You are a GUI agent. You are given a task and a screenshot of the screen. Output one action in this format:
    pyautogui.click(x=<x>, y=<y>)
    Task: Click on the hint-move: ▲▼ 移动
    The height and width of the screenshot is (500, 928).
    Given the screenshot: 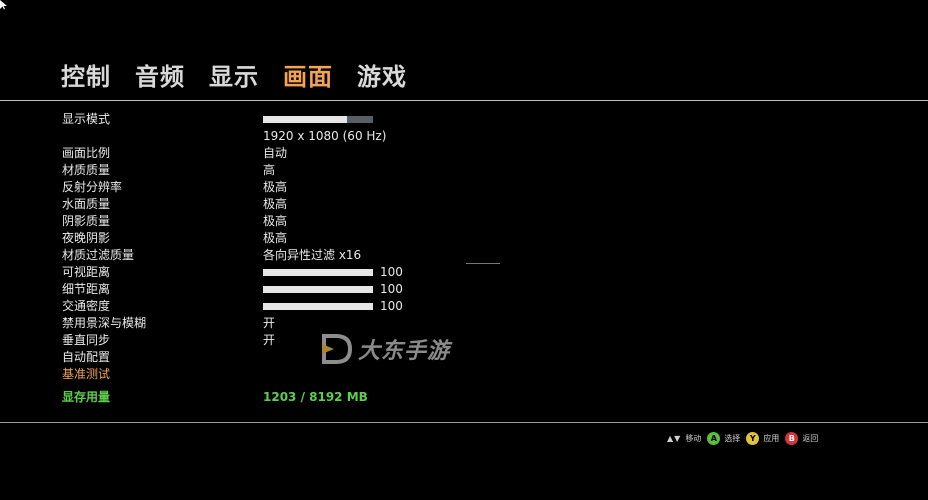 What is the action you would take?
    pyautogui.click(x=684, y=438)
    